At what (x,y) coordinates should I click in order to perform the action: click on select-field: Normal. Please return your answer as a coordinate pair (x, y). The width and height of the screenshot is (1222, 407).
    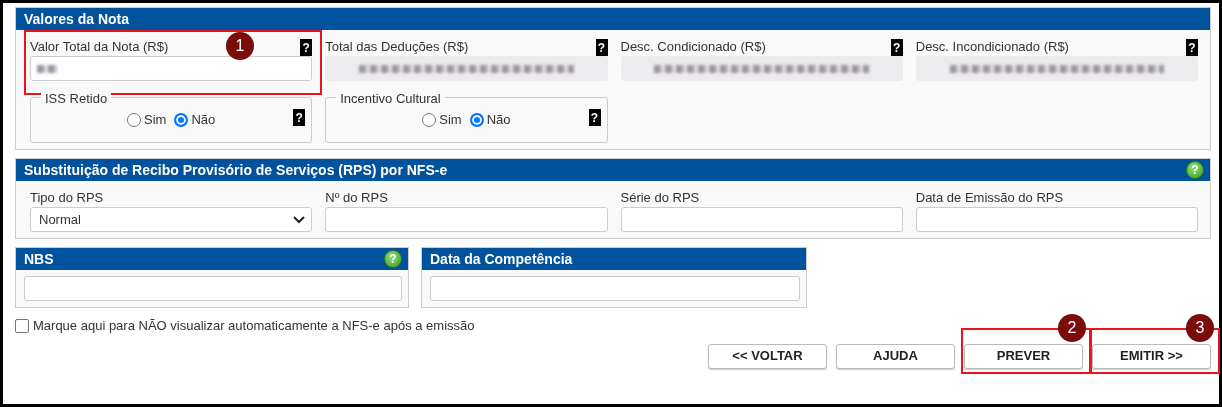
    Looking at the image, I should click on (171, 219).